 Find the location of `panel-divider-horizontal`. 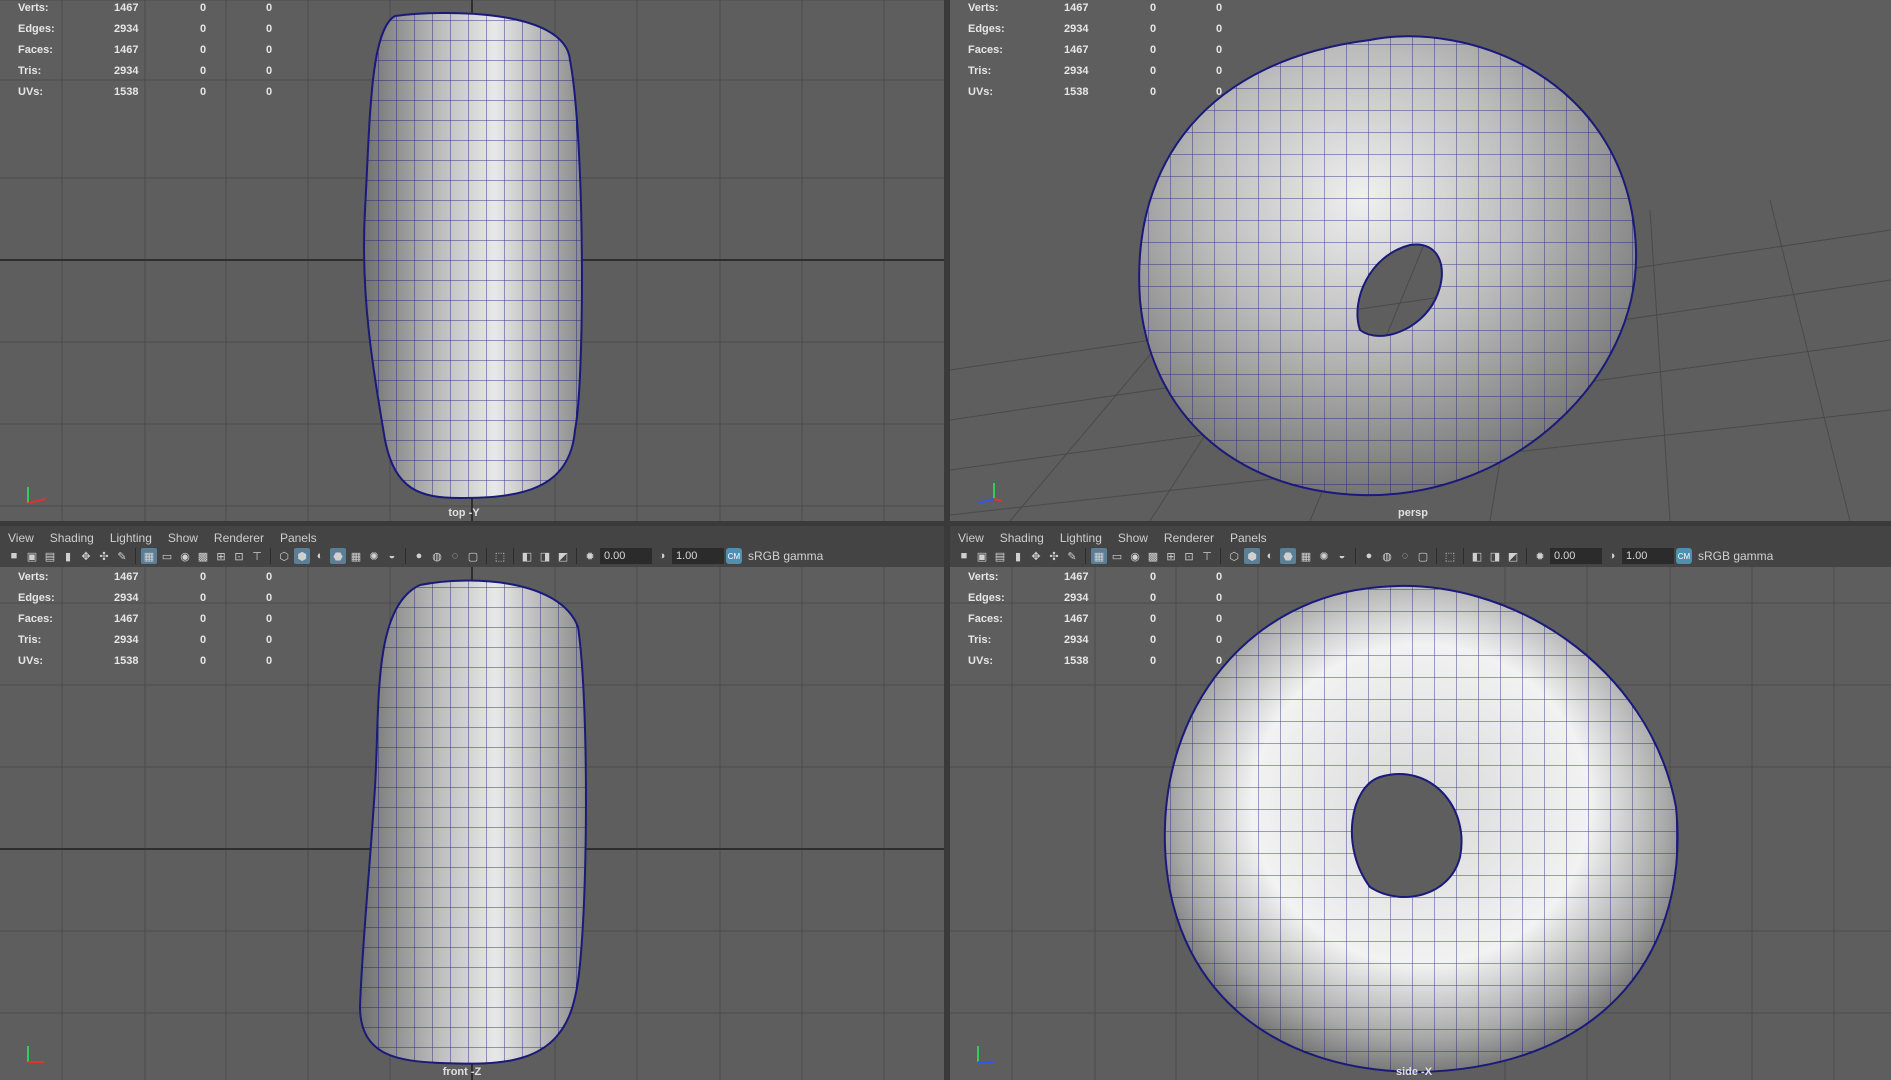

panel-divider-horizontal is located at coordinates (945, 523).